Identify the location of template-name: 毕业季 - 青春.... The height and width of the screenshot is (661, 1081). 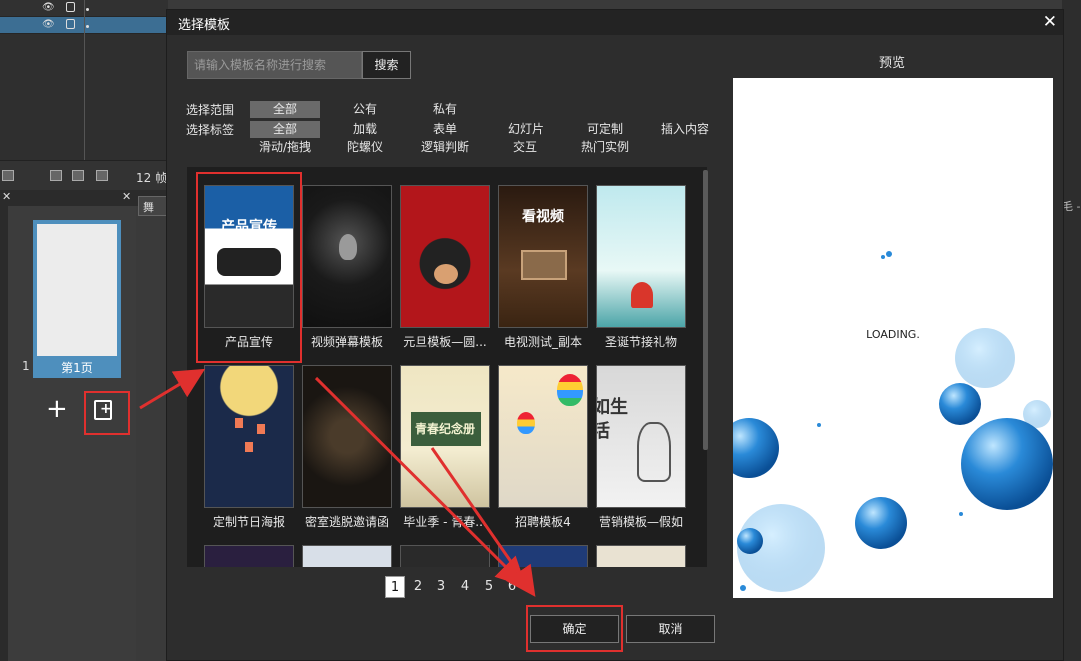
(445, 522).